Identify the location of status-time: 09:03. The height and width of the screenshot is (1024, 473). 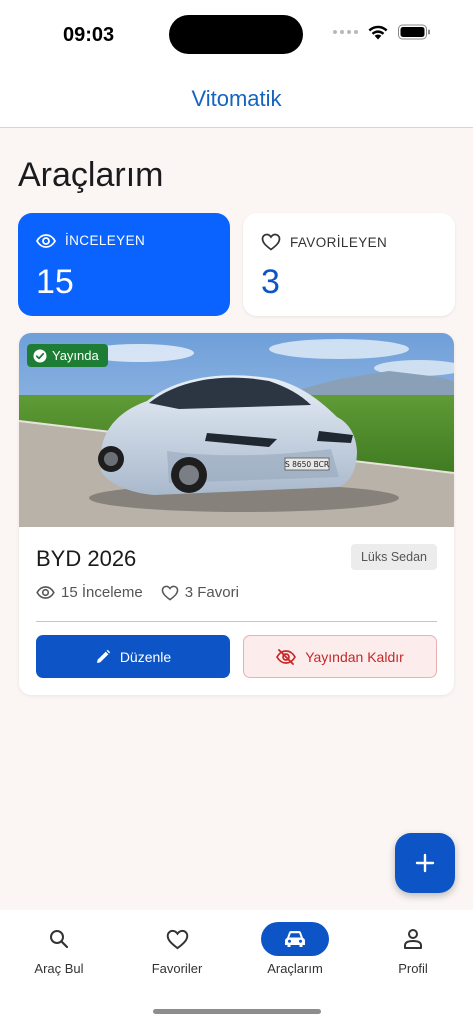
(89, 35).